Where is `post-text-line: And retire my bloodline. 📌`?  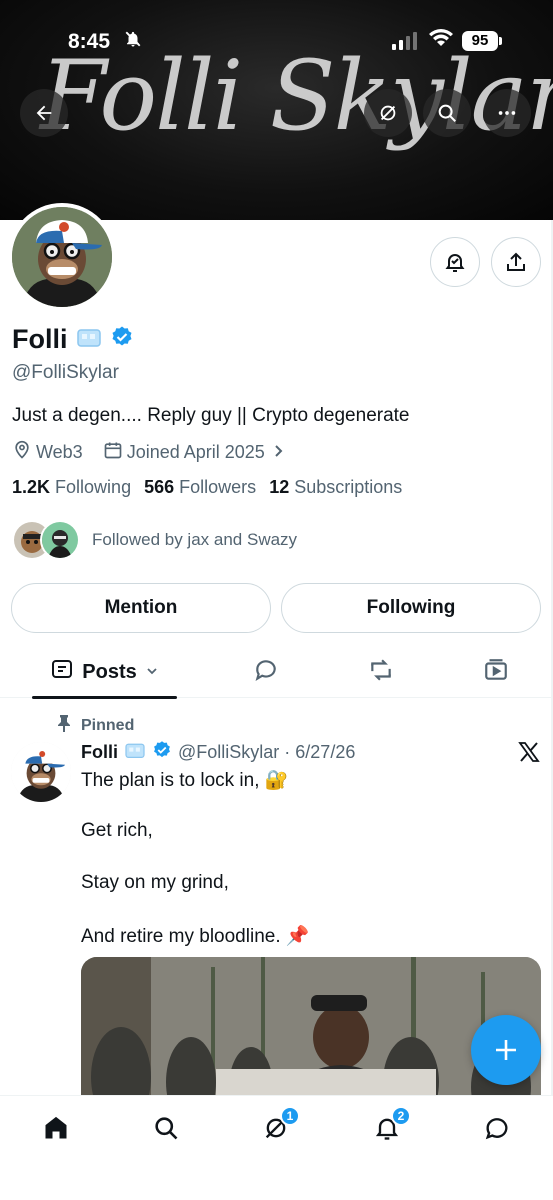
post-text-line: And retire my bloodline. 📌 is located at coordinates (195, 936).